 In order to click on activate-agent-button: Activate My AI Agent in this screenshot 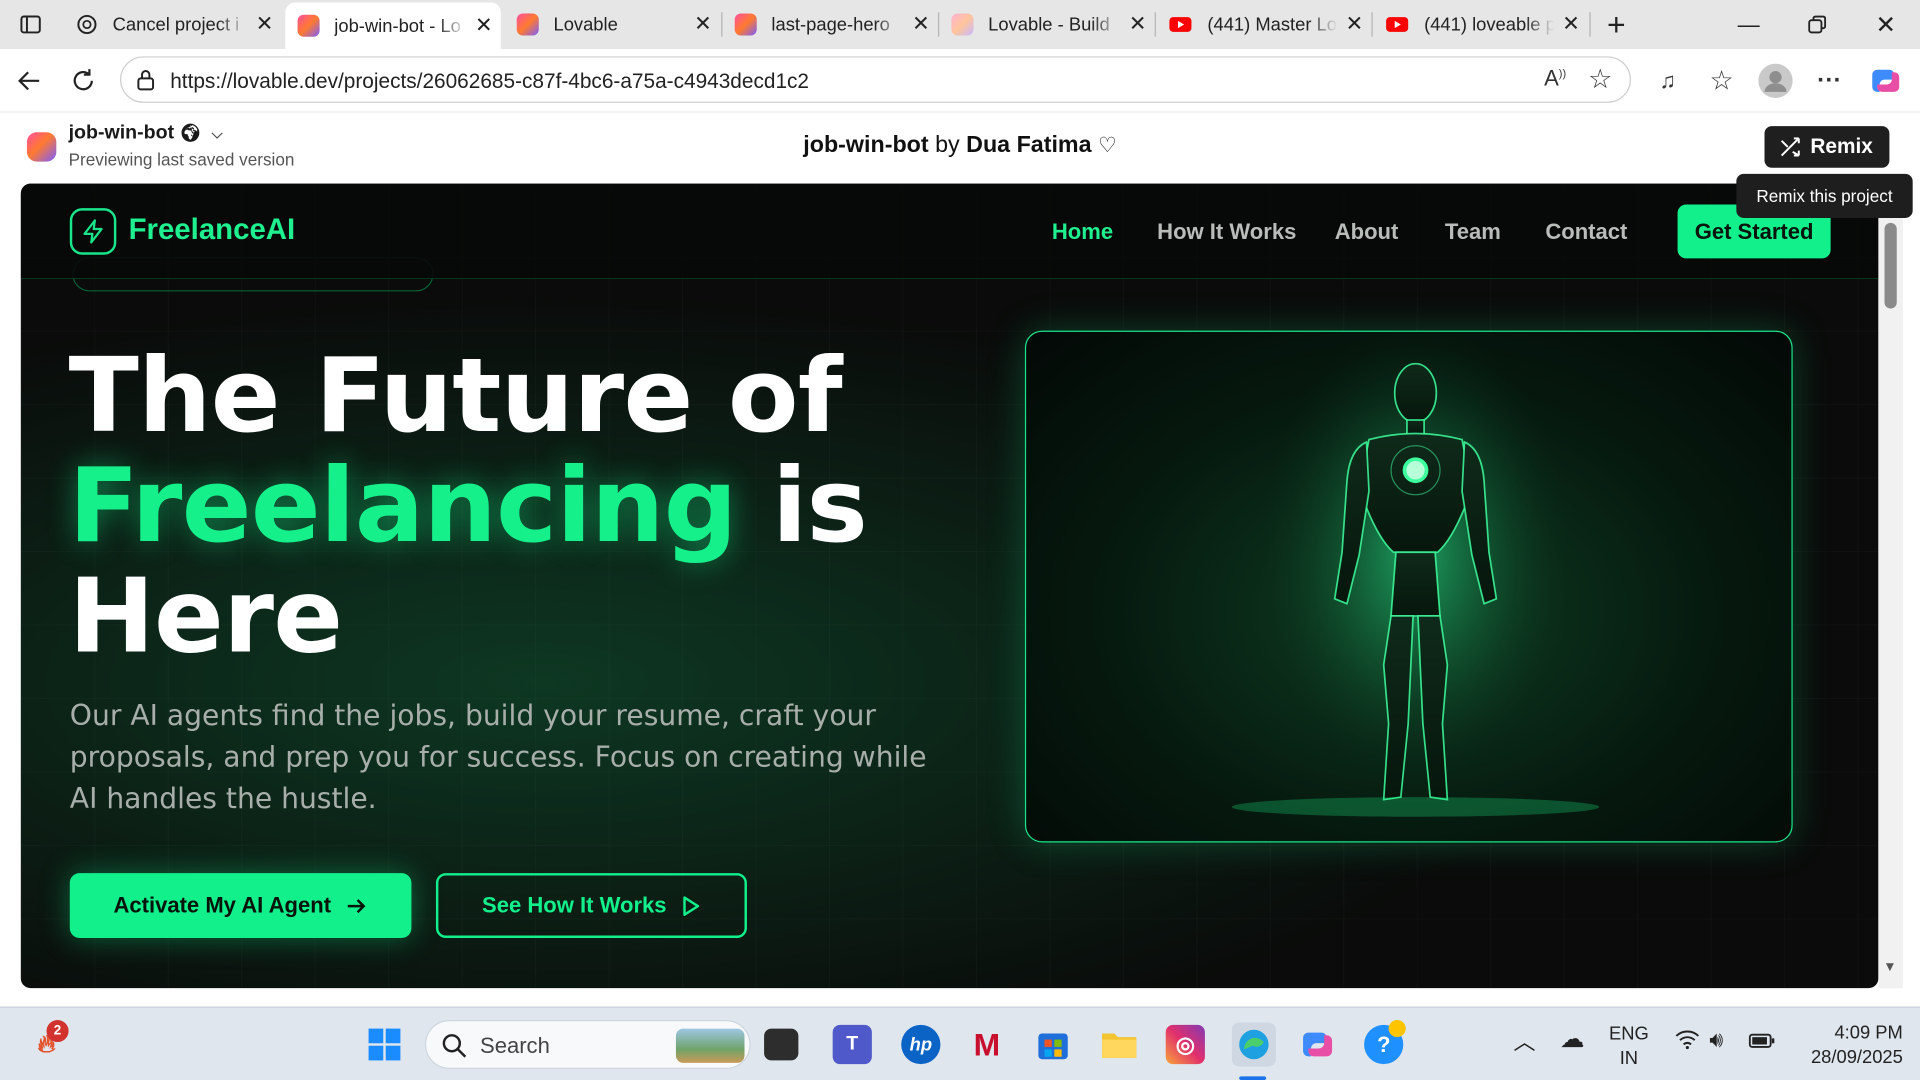, I will do `click(240, 905)`.